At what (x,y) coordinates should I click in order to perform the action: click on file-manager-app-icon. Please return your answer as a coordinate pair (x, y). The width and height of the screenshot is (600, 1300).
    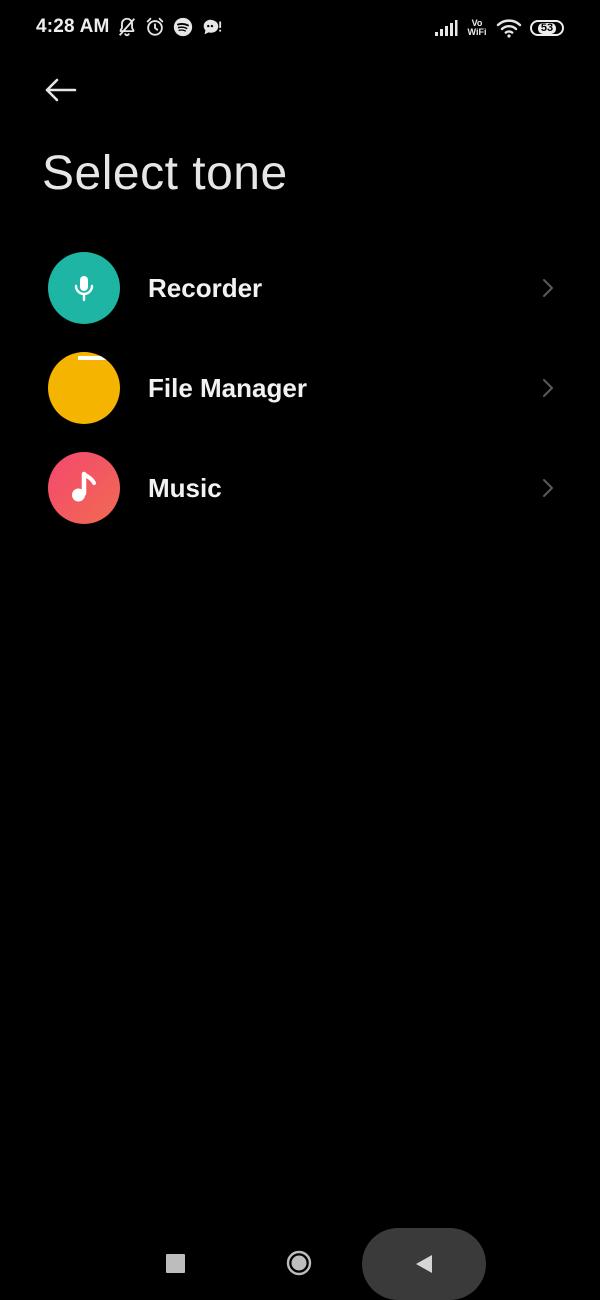
    Looking at the image, I should click on (84, 388).